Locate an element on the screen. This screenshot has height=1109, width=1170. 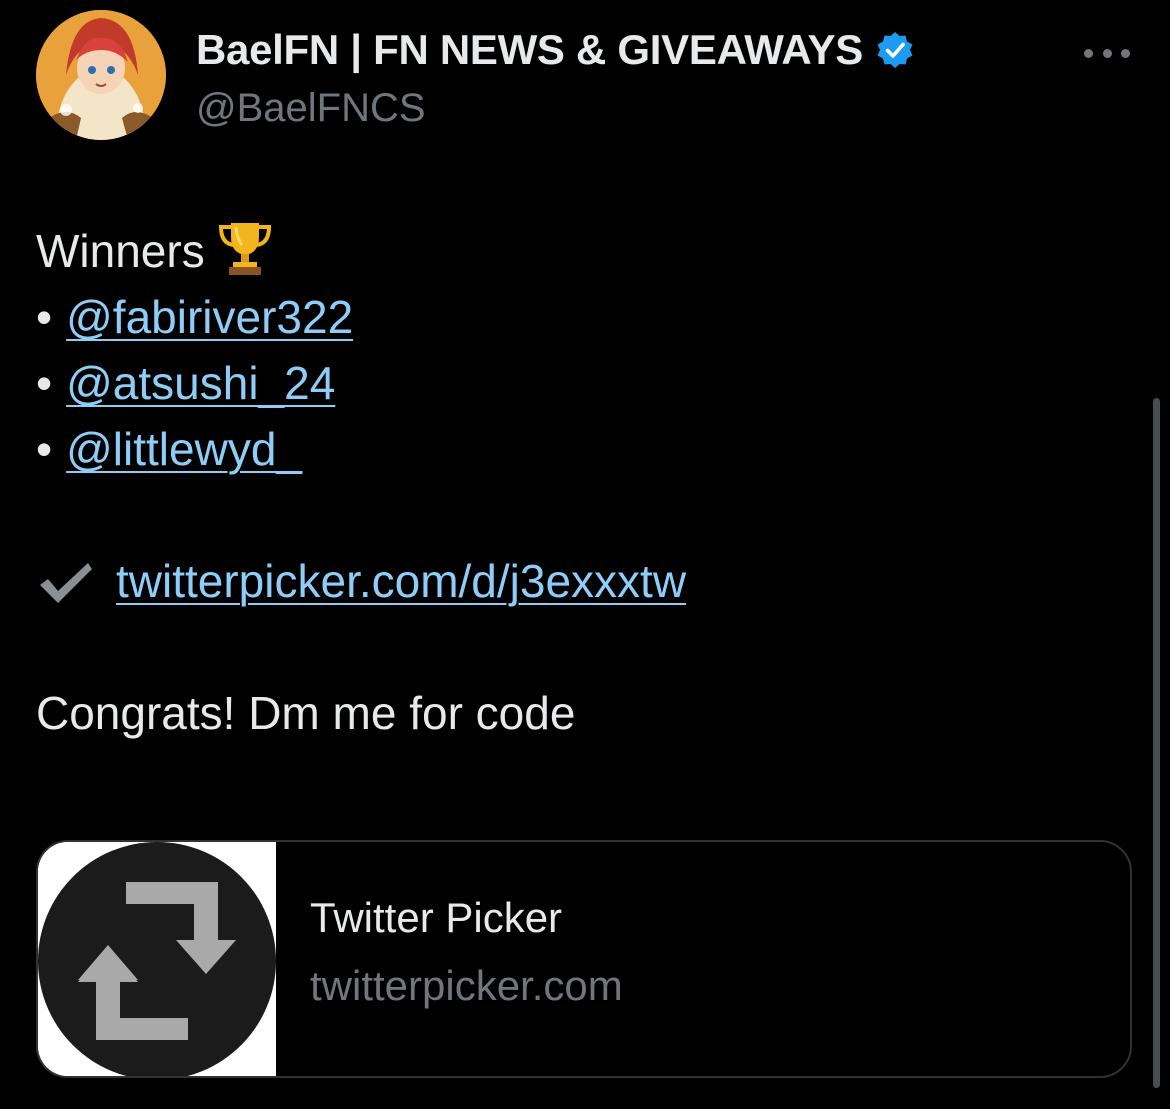
author-handle: @BaelFNCS is located at coordinates (311, 108).